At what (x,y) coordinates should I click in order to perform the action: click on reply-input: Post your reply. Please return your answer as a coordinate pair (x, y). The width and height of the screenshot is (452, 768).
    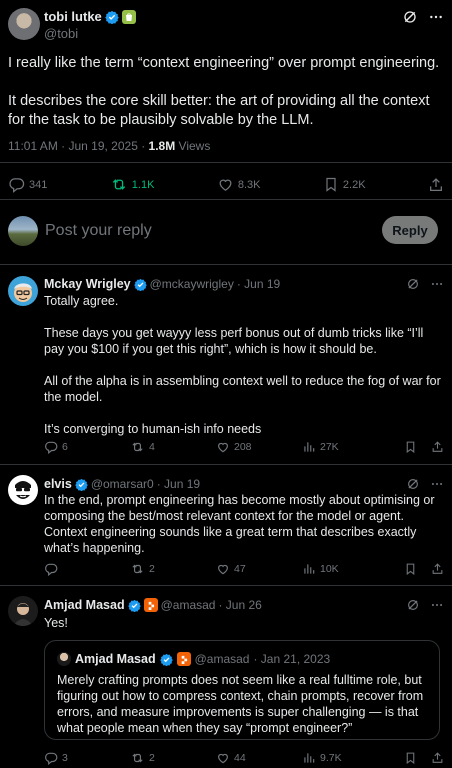
    Looking at the image, I should click on (98, 231).